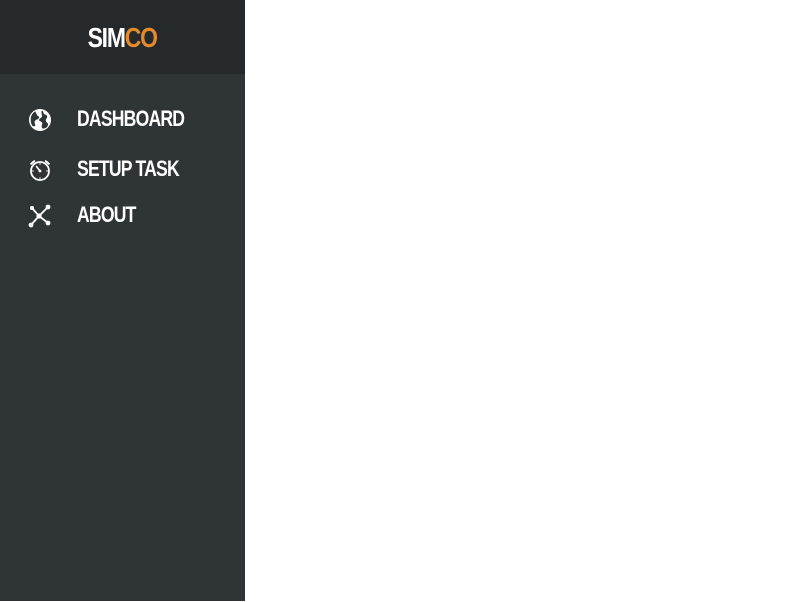 Image resolution: width=802 pixels, height=602 pixels. Describe the element at coordinates (40, 170) in the screenshot. I see `stopwatch-icon` at that location.